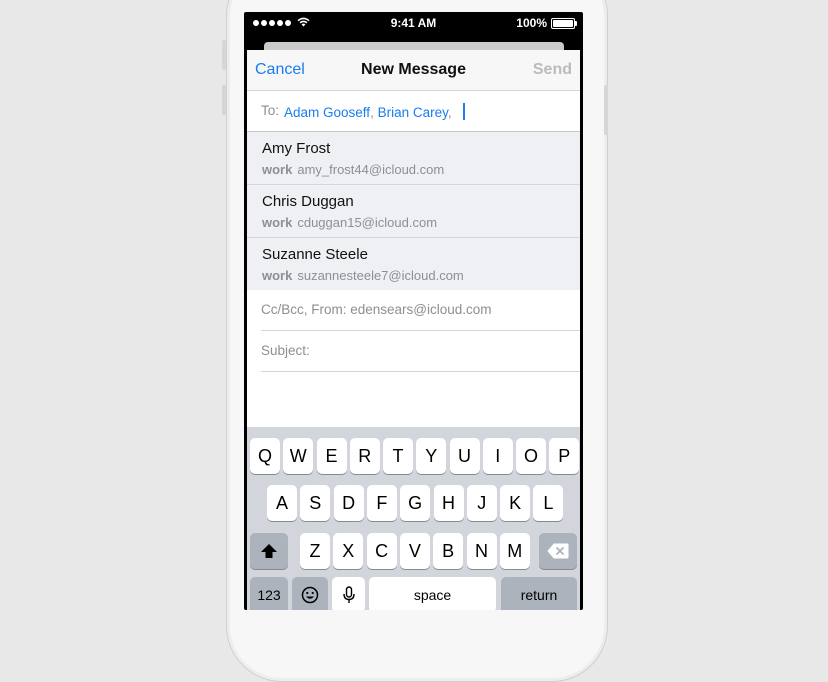  What do you see at coordinates (348, 551) in the screenshot?
I see `key-x: X` at bounding box center [348, 551].